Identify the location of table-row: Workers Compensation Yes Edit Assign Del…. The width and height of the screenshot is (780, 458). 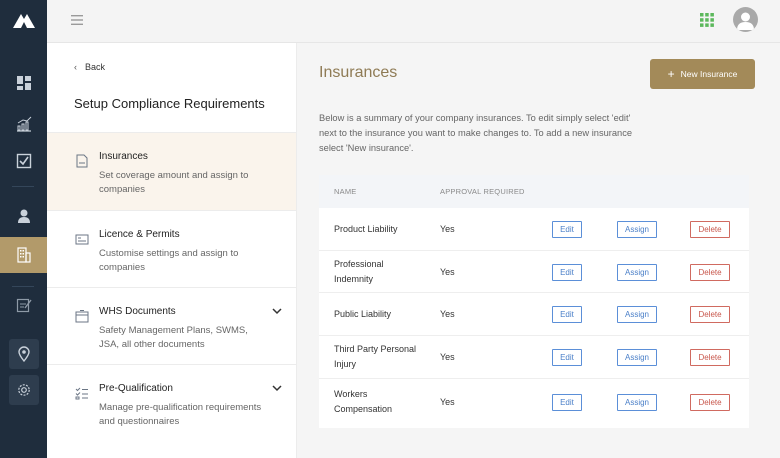
(534, 403).